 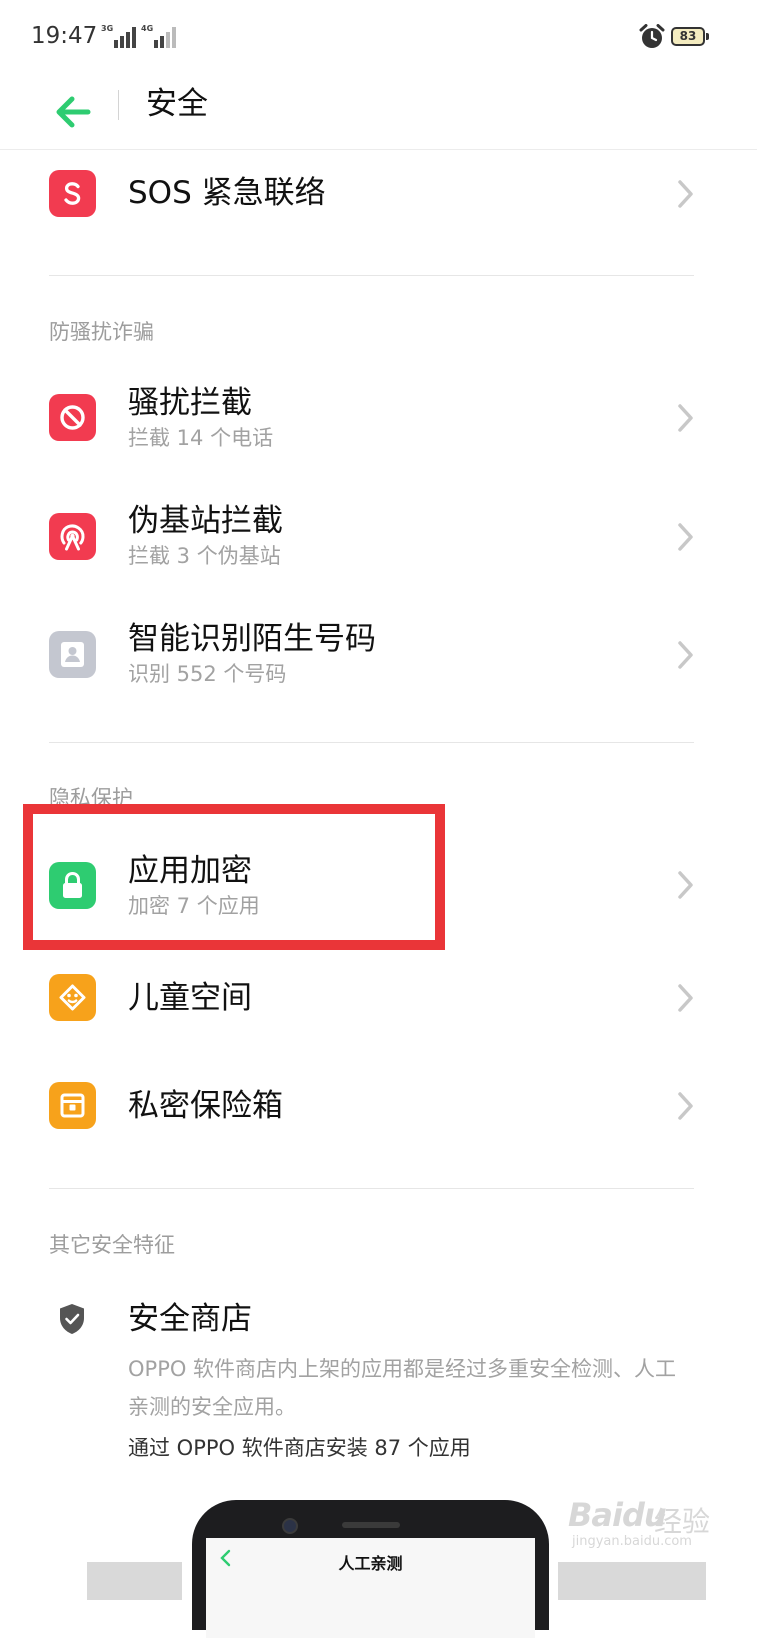 What do you see at coordinates (190, 998) in the screenshot?
I see `row-title: 儿童空间` at bounding box center [190, 998].